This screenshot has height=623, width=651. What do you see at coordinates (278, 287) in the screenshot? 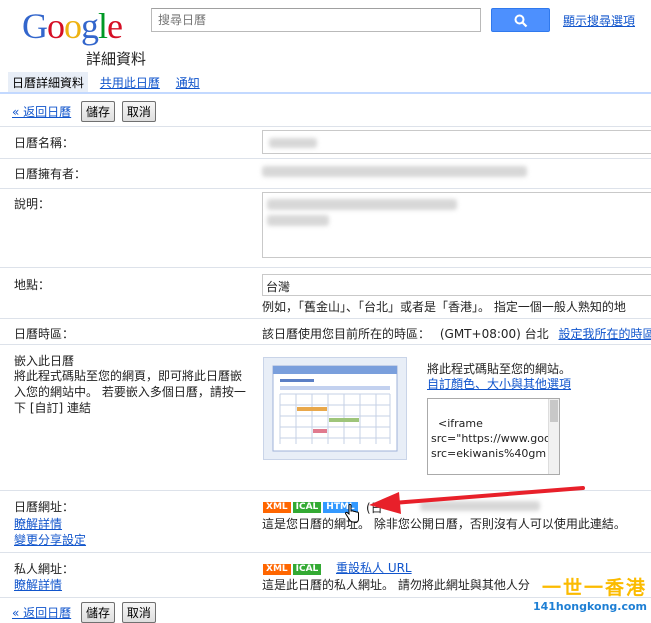
I see `location-value: 台灣` at bounding box center [278, 287].